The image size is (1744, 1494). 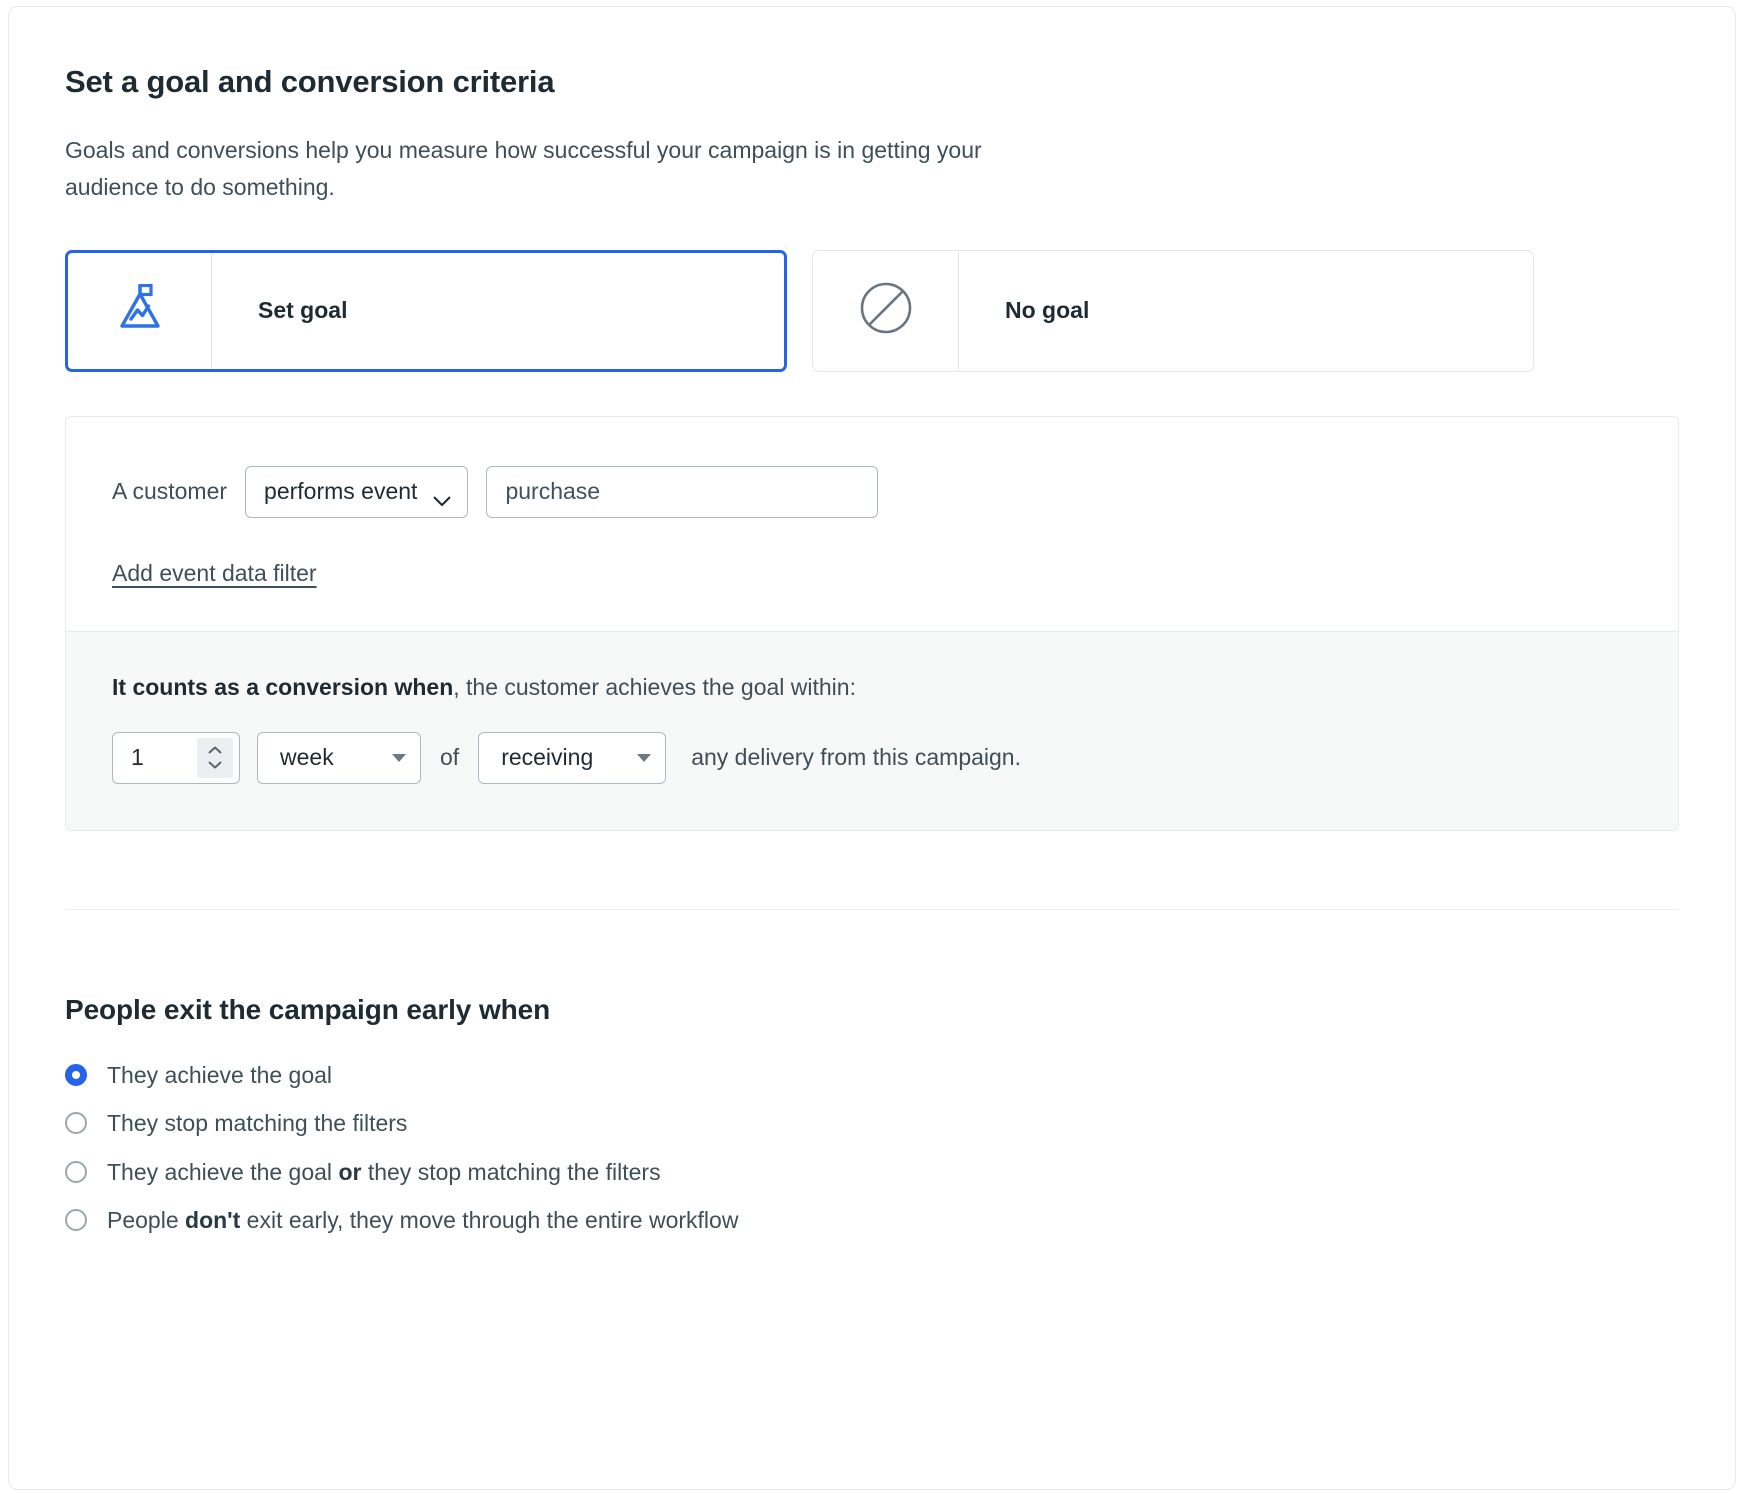 I want to click on set-goal-icon-box, so click(x=140, y=310).